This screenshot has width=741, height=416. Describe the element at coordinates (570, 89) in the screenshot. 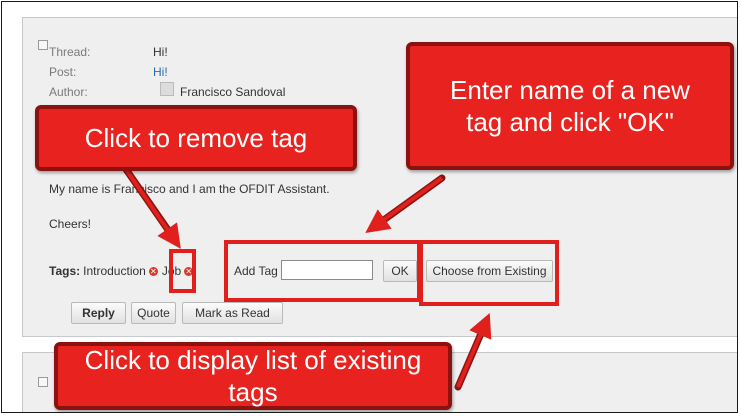

I see `new-tag-callout-line: Enter name of a new` at that location.